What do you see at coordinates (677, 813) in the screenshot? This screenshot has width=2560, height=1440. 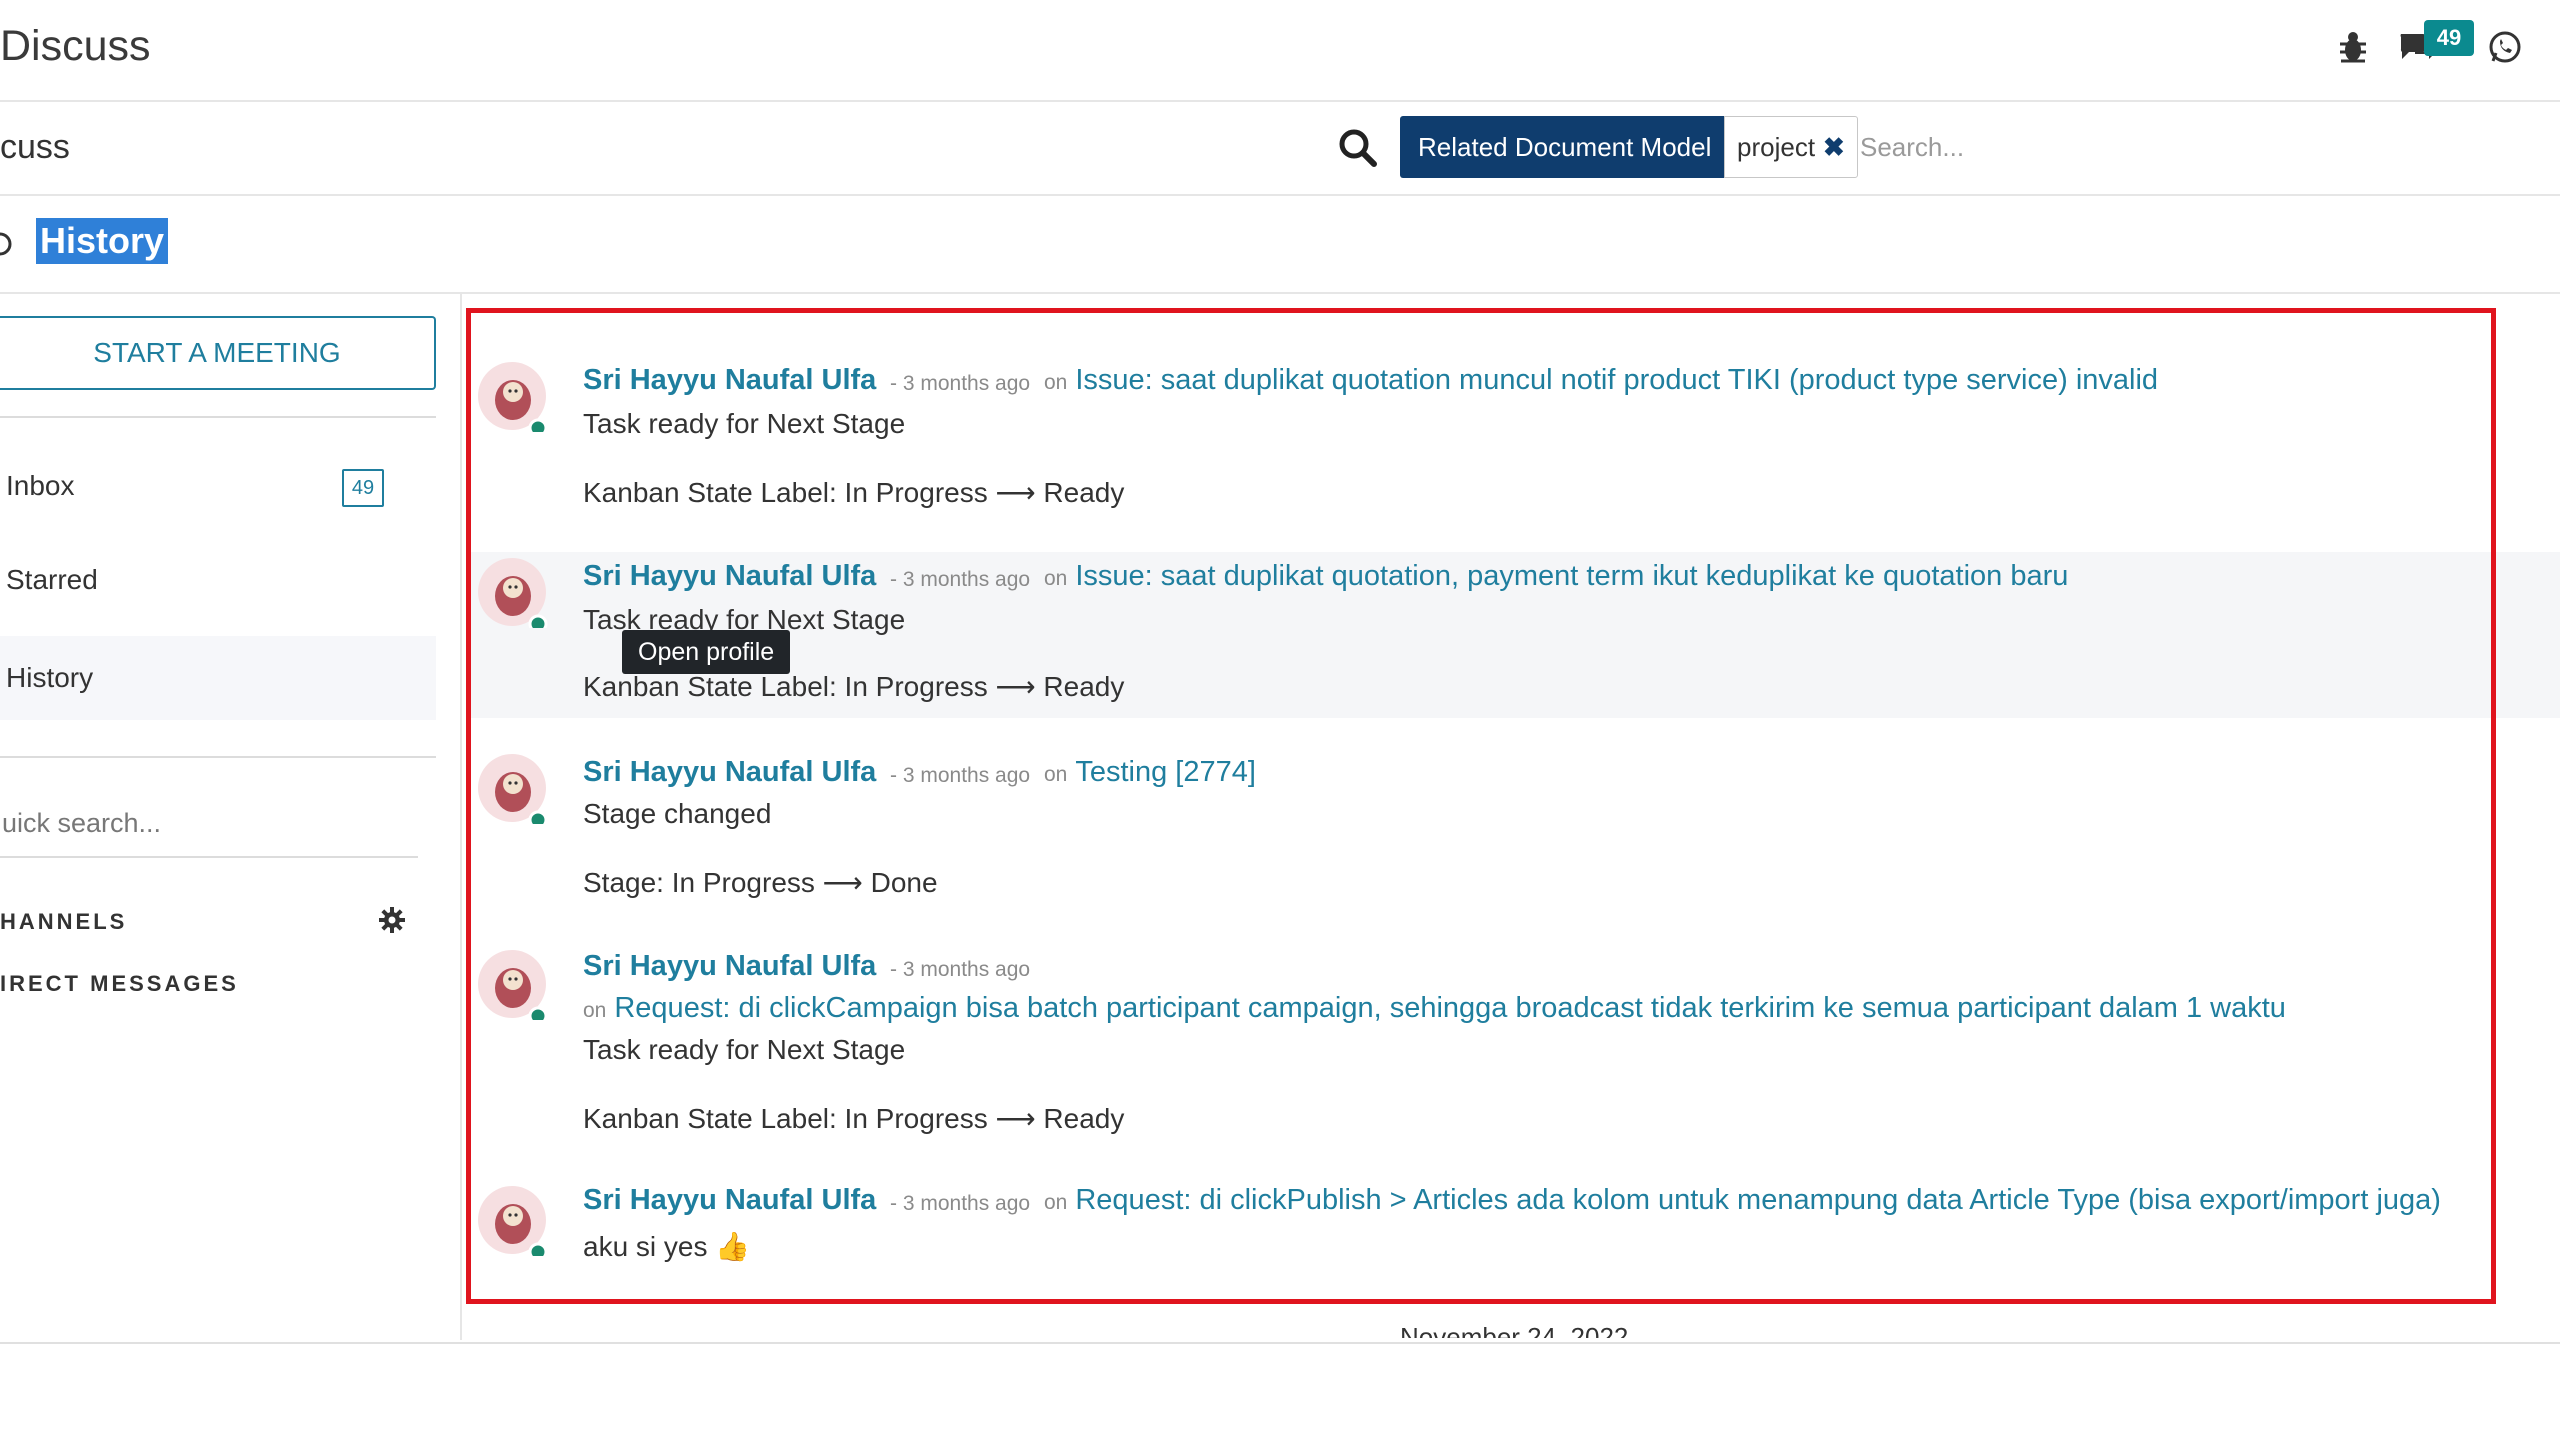 I see `message-body: Stage changed` at bounding box center [677, 813].